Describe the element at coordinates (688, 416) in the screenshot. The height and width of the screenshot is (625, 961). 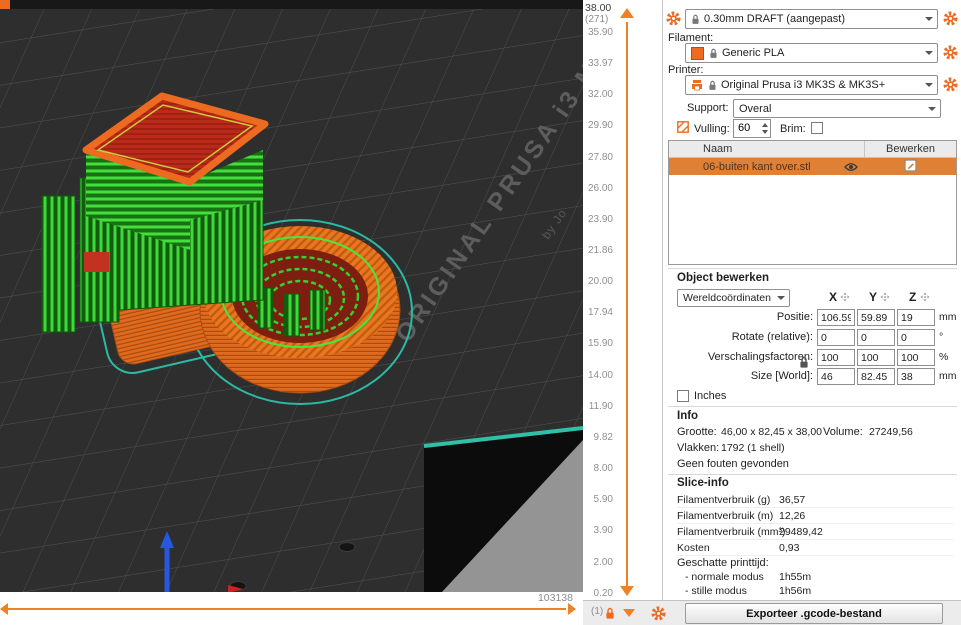
I see `info-title: Info` at that location.